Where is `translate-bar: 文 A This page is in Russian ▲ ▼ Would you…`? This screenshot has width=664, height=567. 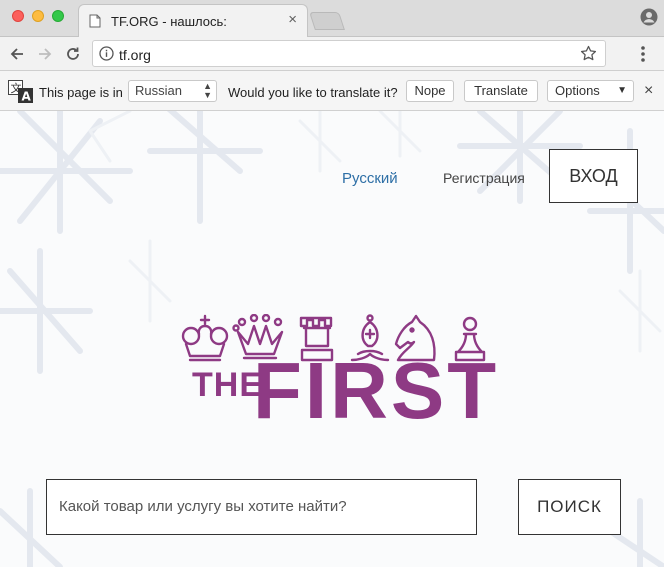
translate-bar: 文 A This page is in Russian ▲ ▼ Would you… is located at coordinates (332, 91).